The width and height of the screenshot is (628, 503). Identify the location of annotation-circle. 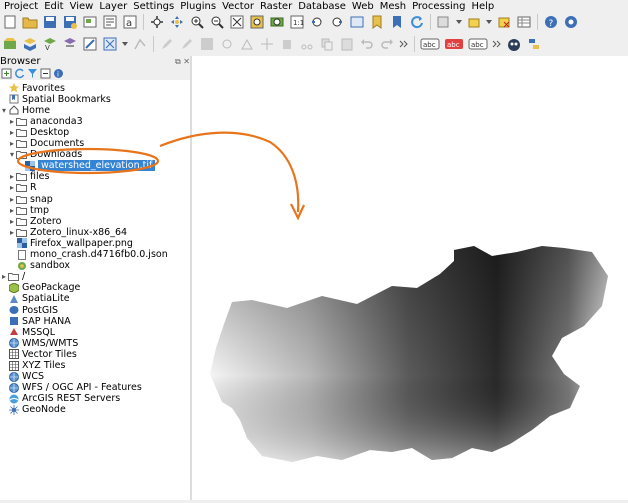
(88, 161).